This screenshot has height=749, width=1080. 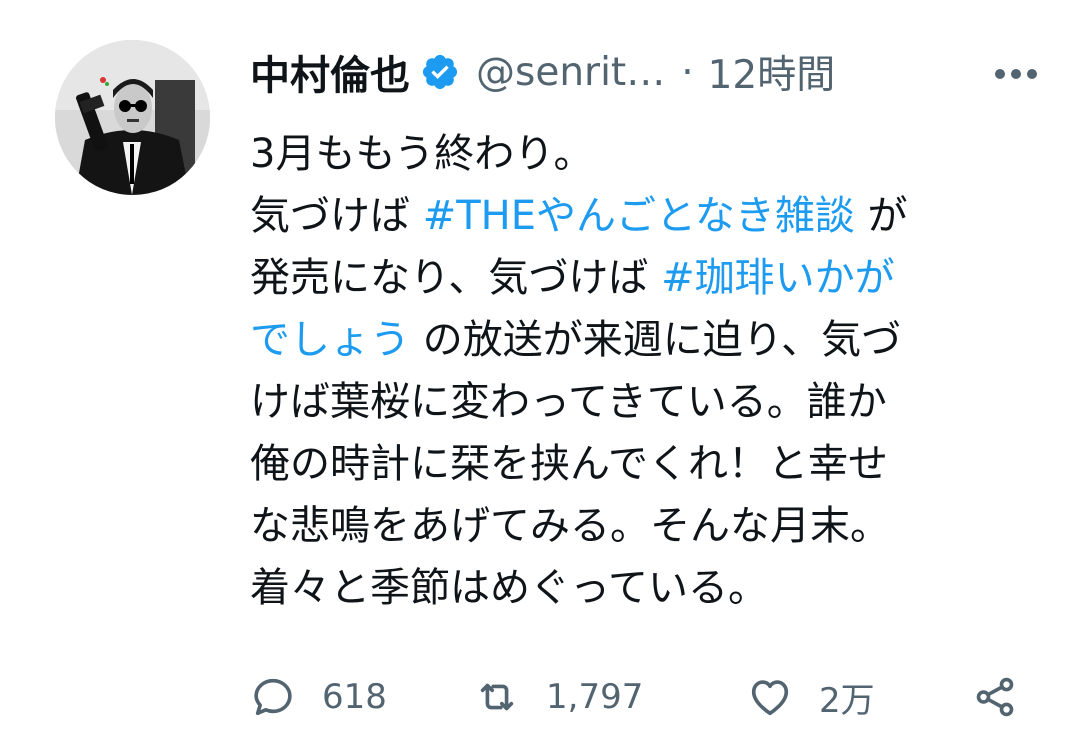 What do you see at coordinates (422, 154) in the screenshot?
I see `tweet-text-segment: 3月ももう終わり。` at bounding box center [422, 154].